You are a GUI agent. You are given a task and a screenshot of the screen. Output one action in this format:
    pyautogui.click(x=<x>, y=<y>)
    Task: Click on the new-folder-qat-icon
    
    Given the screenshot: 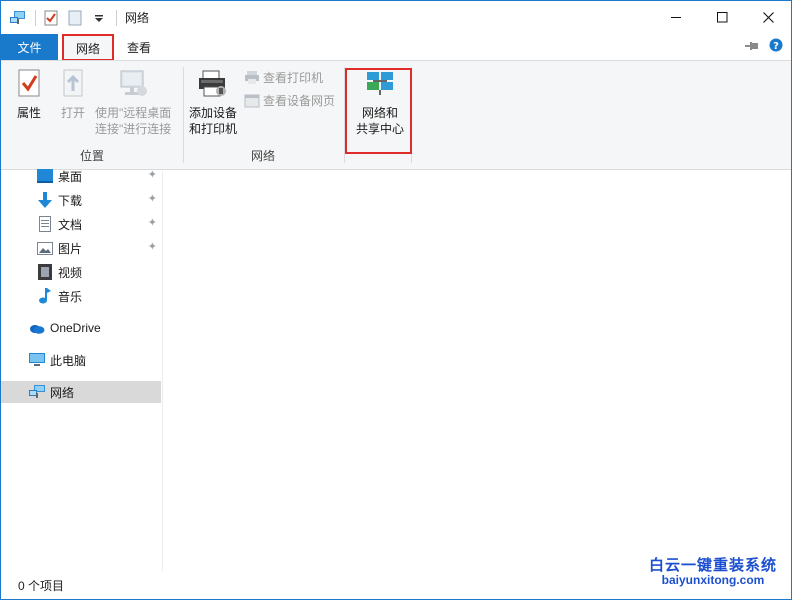 What is the action you would take?
    pyautogui.click(x=75, y=18)
    